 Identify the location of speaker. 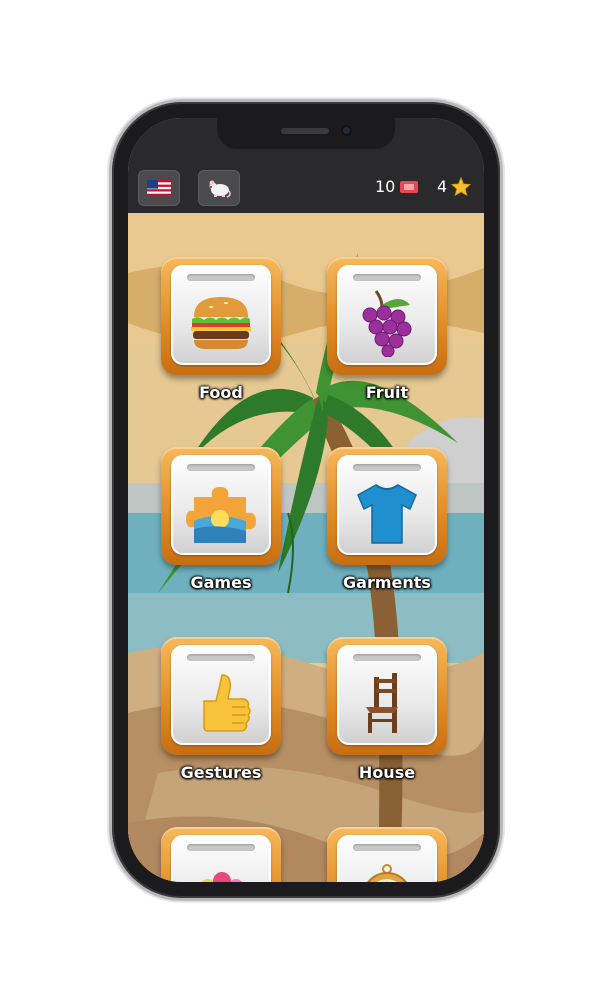
(305, 131).